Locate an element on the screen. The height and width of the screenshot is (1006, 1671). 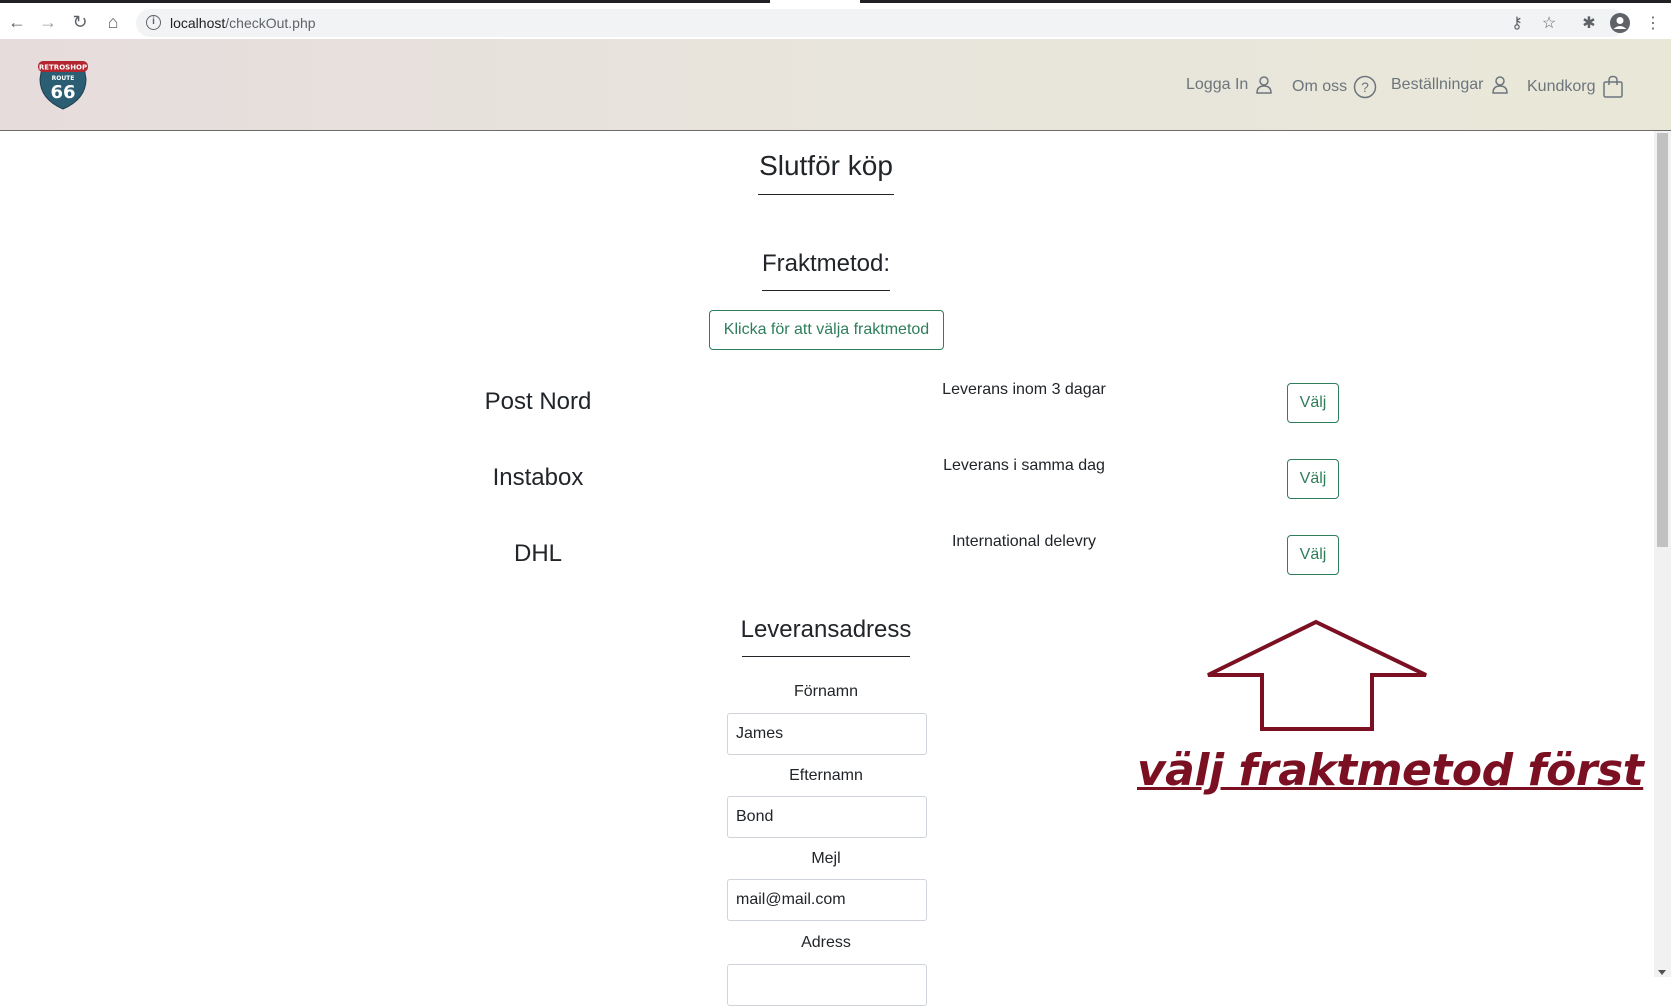
last-name-label: Efternamn is located at coordinates (826, 775).